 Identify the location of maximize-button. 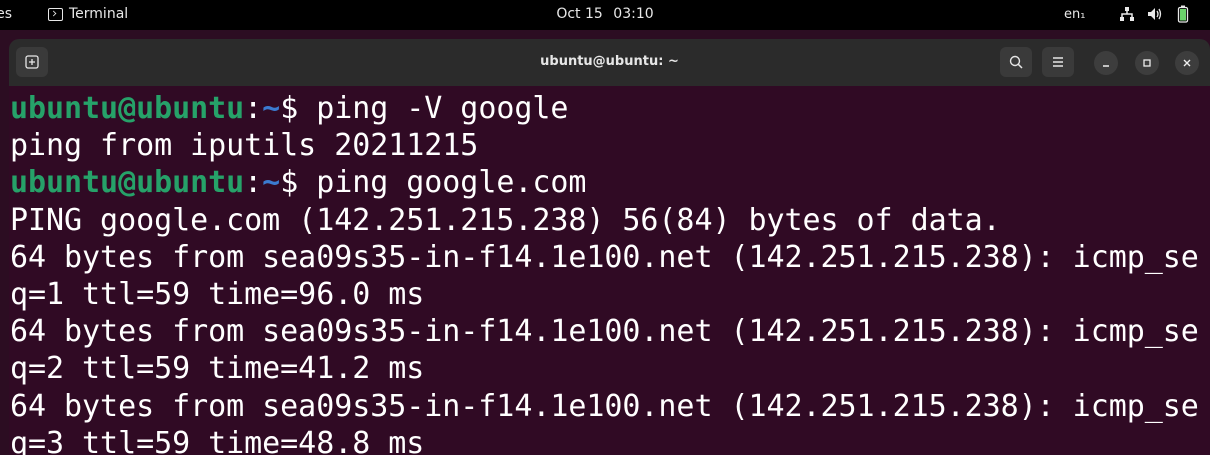
(1147, 63).